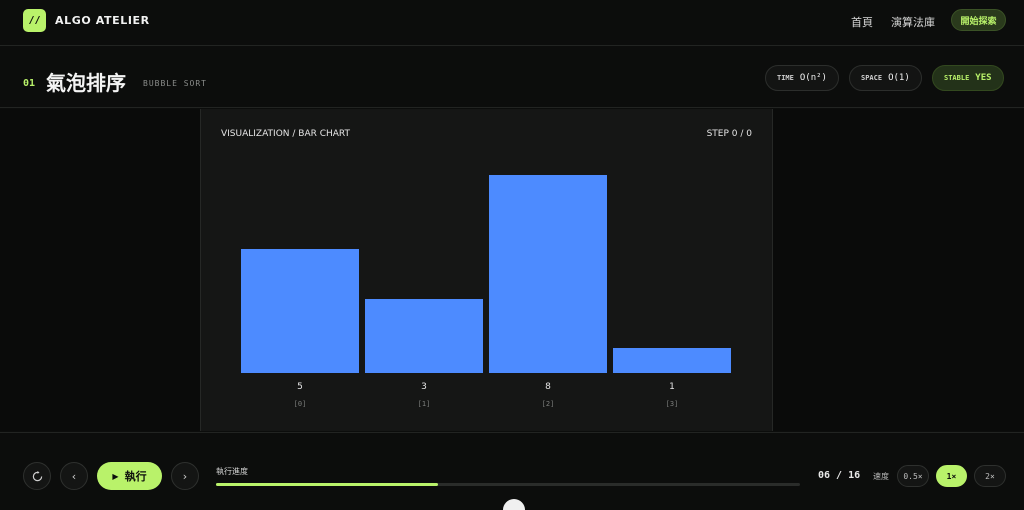 Image resolution: width=1024 pixels, height=510 pixels. I want to click on brand-name: ALGO ATELIER, so click(102, 20).